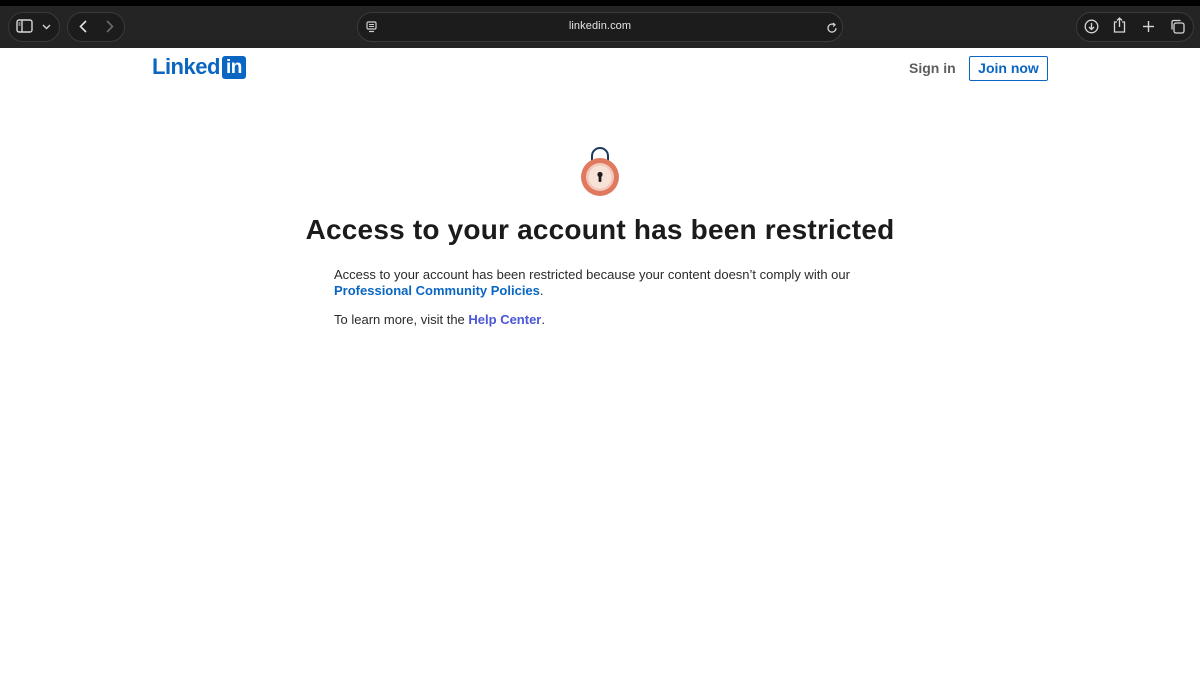  I want to click on join-now-button: Join now, so click(1008, 68).